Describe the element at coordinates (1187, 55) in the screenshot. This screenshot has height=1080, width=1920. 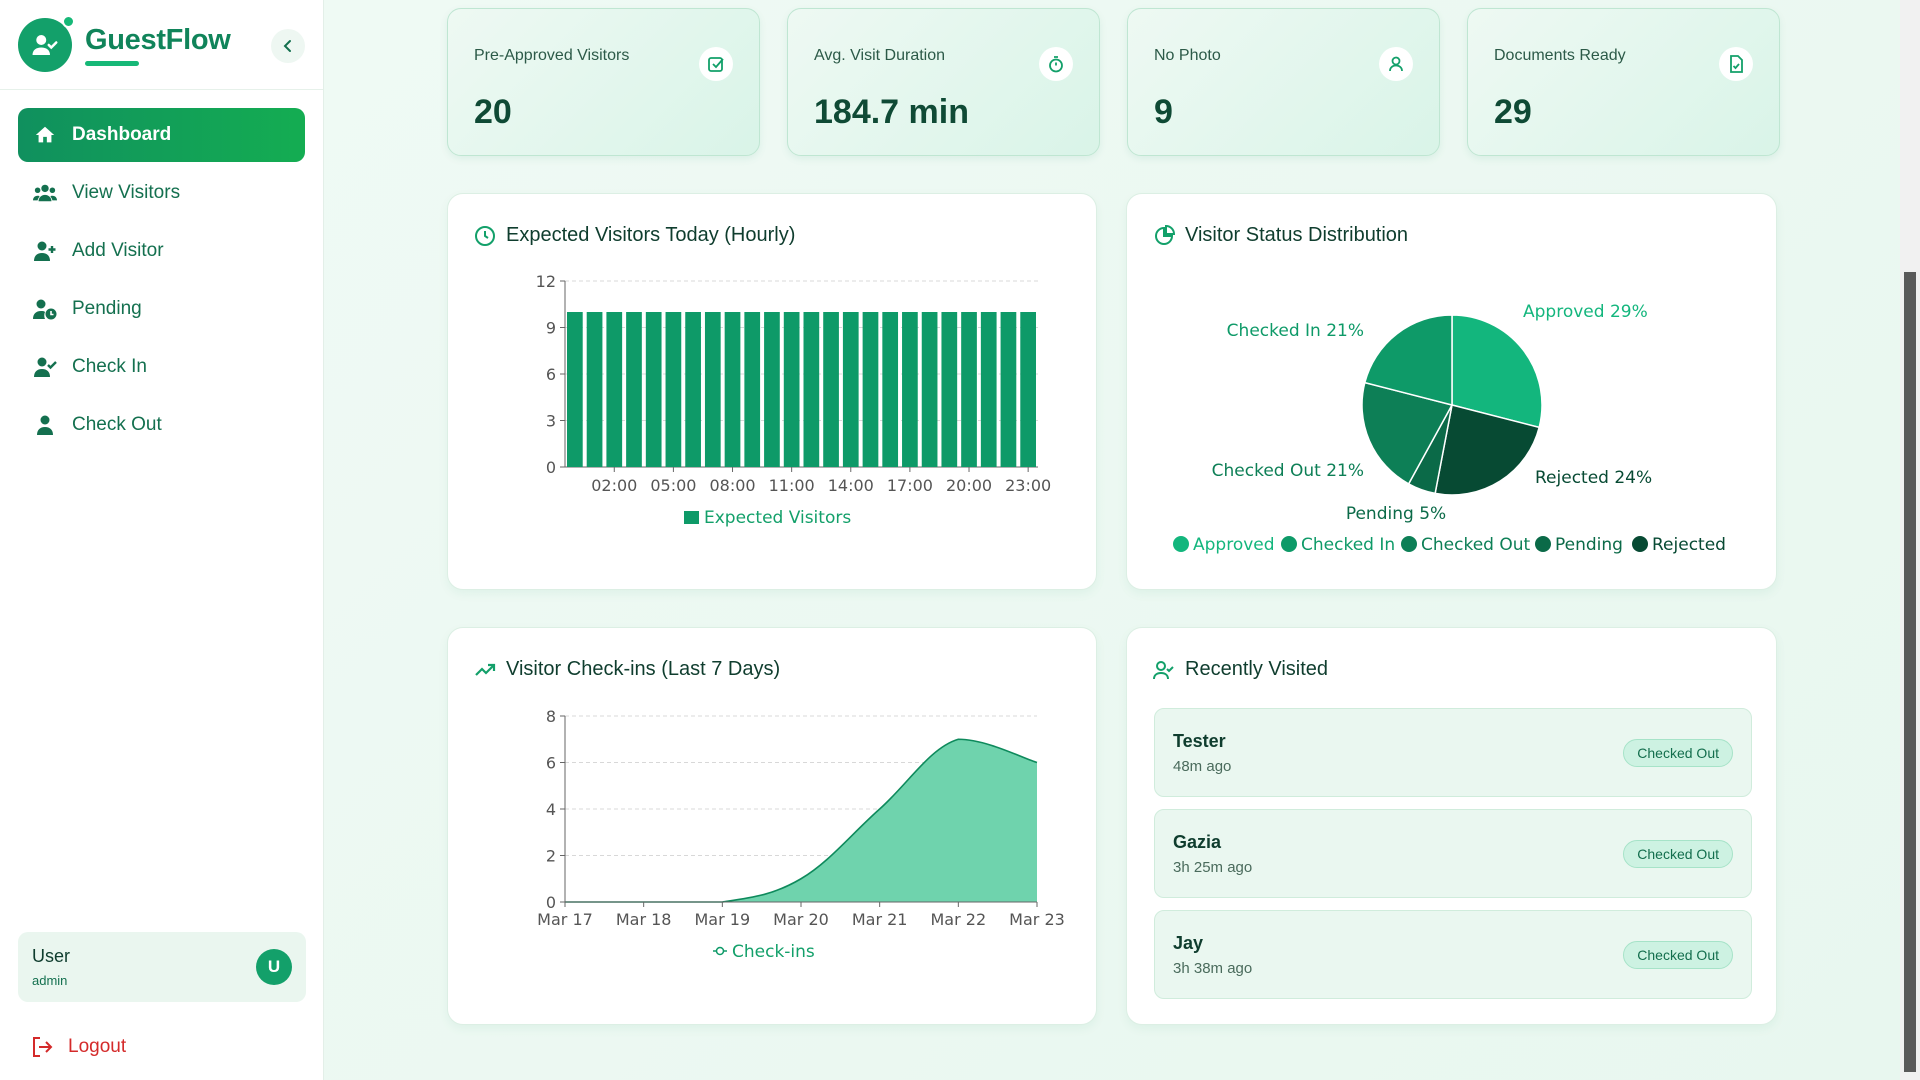
I see `stat-label: No Photo` at that location.